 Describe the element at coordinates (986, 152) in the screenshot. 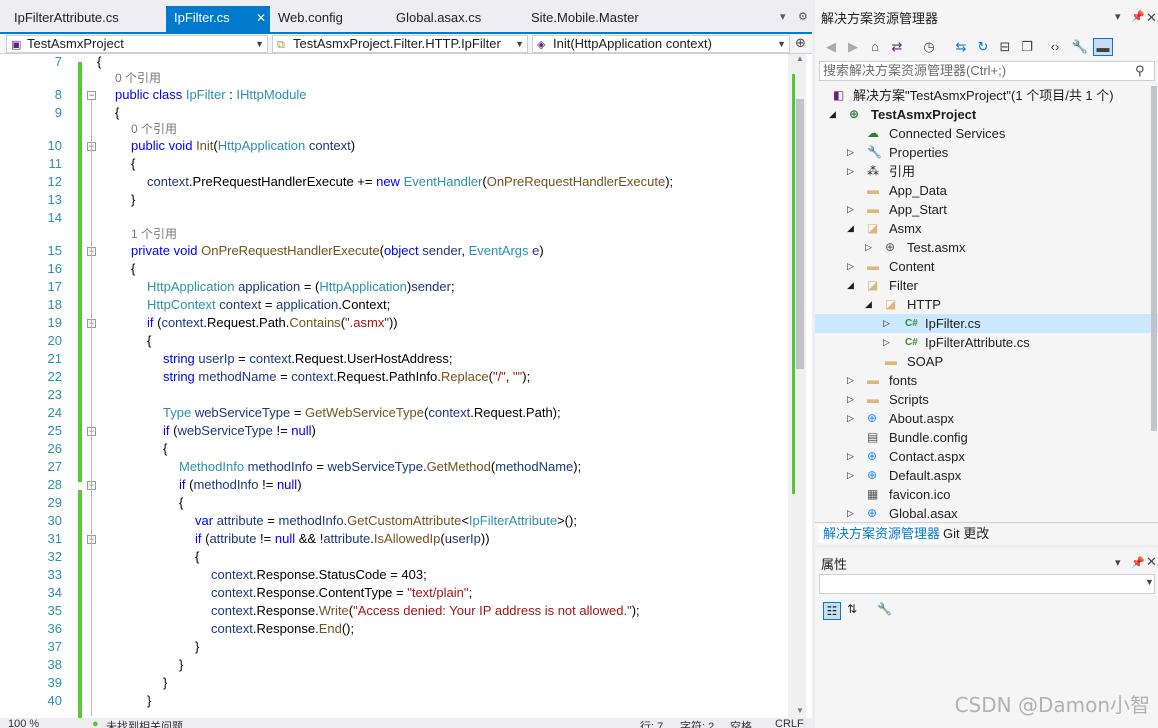

I see `tree-item-properties: ▷ 🔧 Properties` at that location.